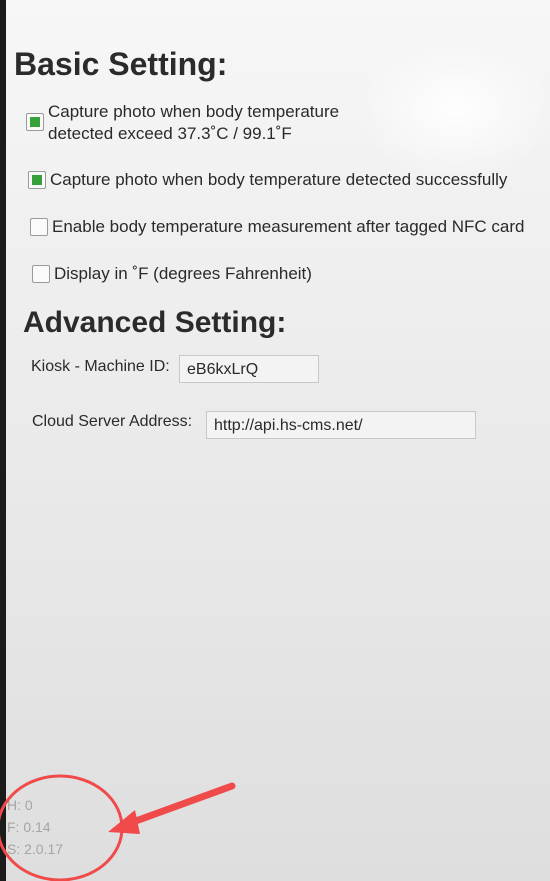  What do you see at coordinates (341, 425) in the screenshot?
I see `cloud-server-address-field: http://api.hs-cms.net/` at bounding box center [341, 425].